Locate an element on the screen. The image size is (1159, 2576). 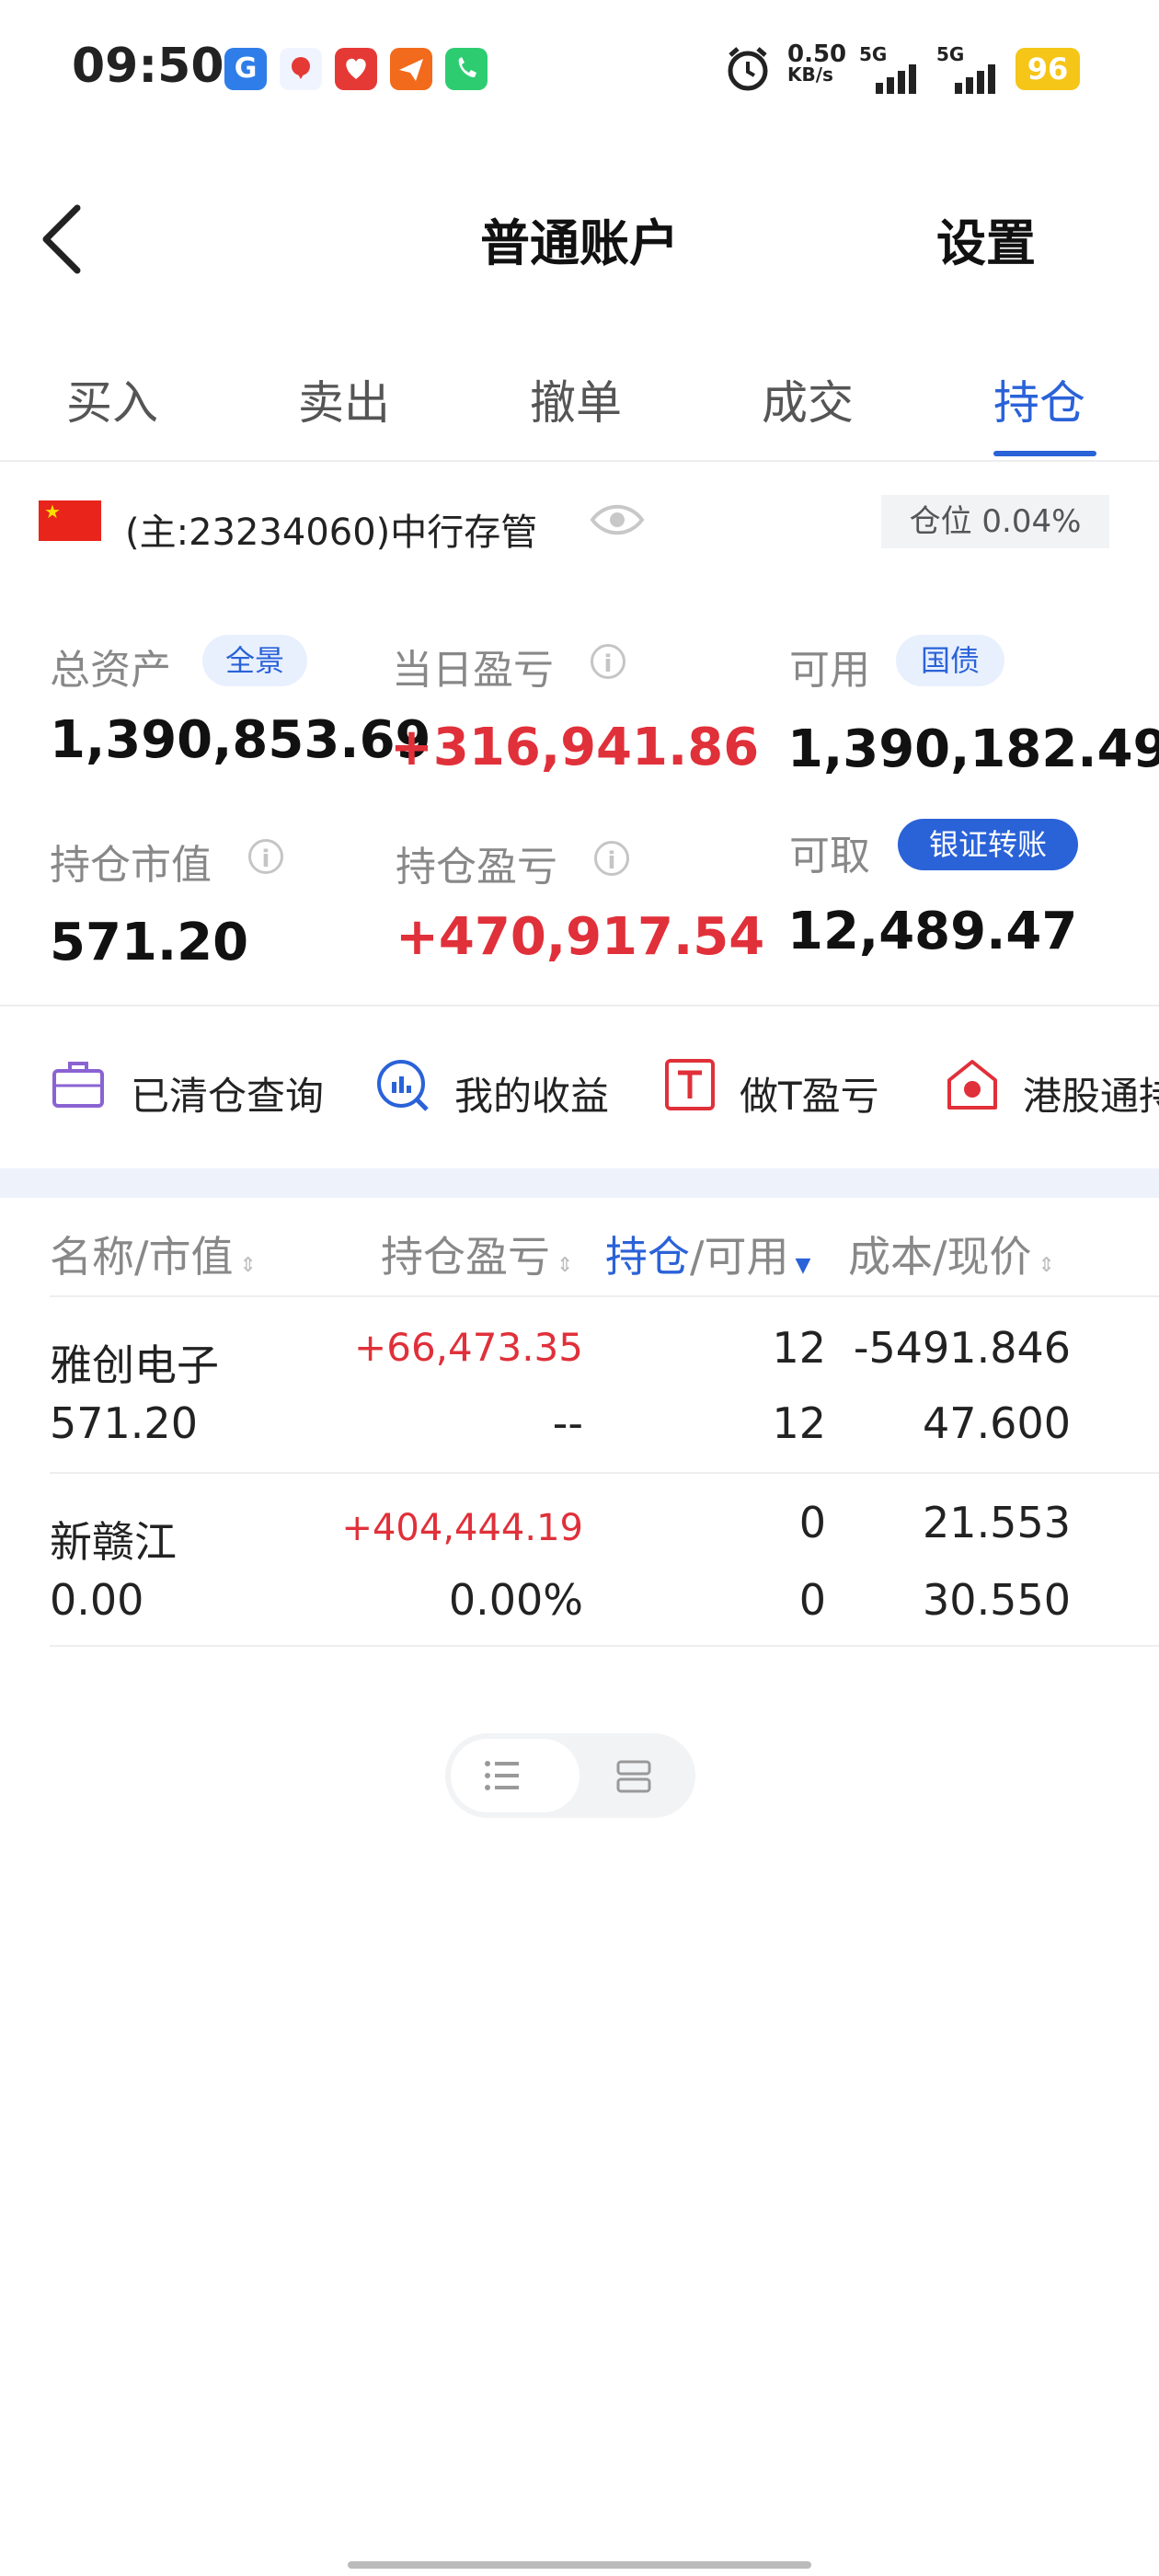
col-name-header: 名称/市值 ⇕ is located at coordinates (153, 1254).